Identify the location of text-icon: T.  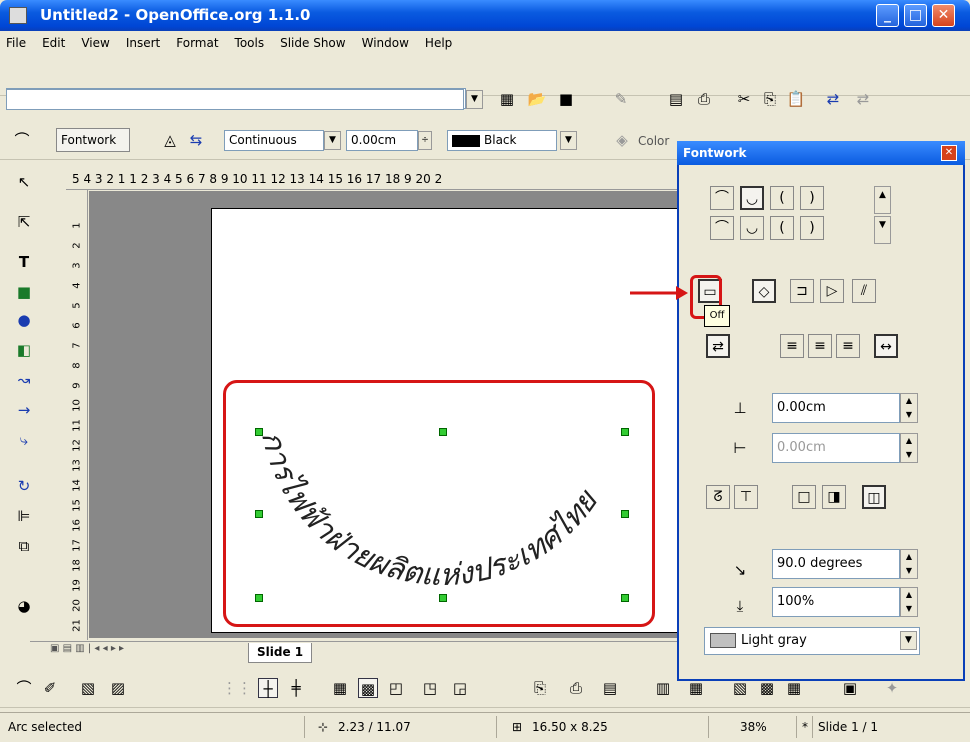
(24, 262).